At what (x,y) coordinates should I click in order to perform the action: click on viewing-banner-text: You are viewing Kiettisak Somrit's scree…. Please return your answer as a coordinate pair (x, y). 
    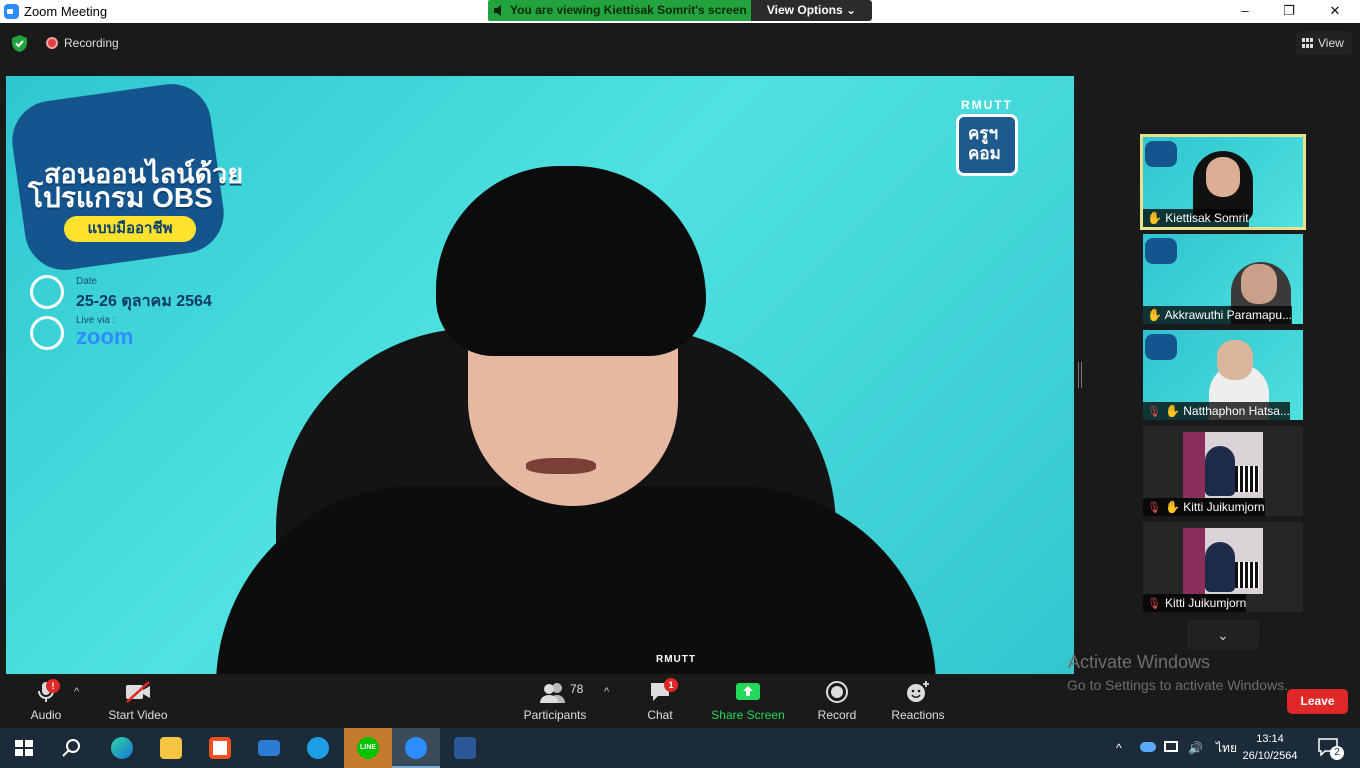
    Looking at the image, I should click on (628, 10).